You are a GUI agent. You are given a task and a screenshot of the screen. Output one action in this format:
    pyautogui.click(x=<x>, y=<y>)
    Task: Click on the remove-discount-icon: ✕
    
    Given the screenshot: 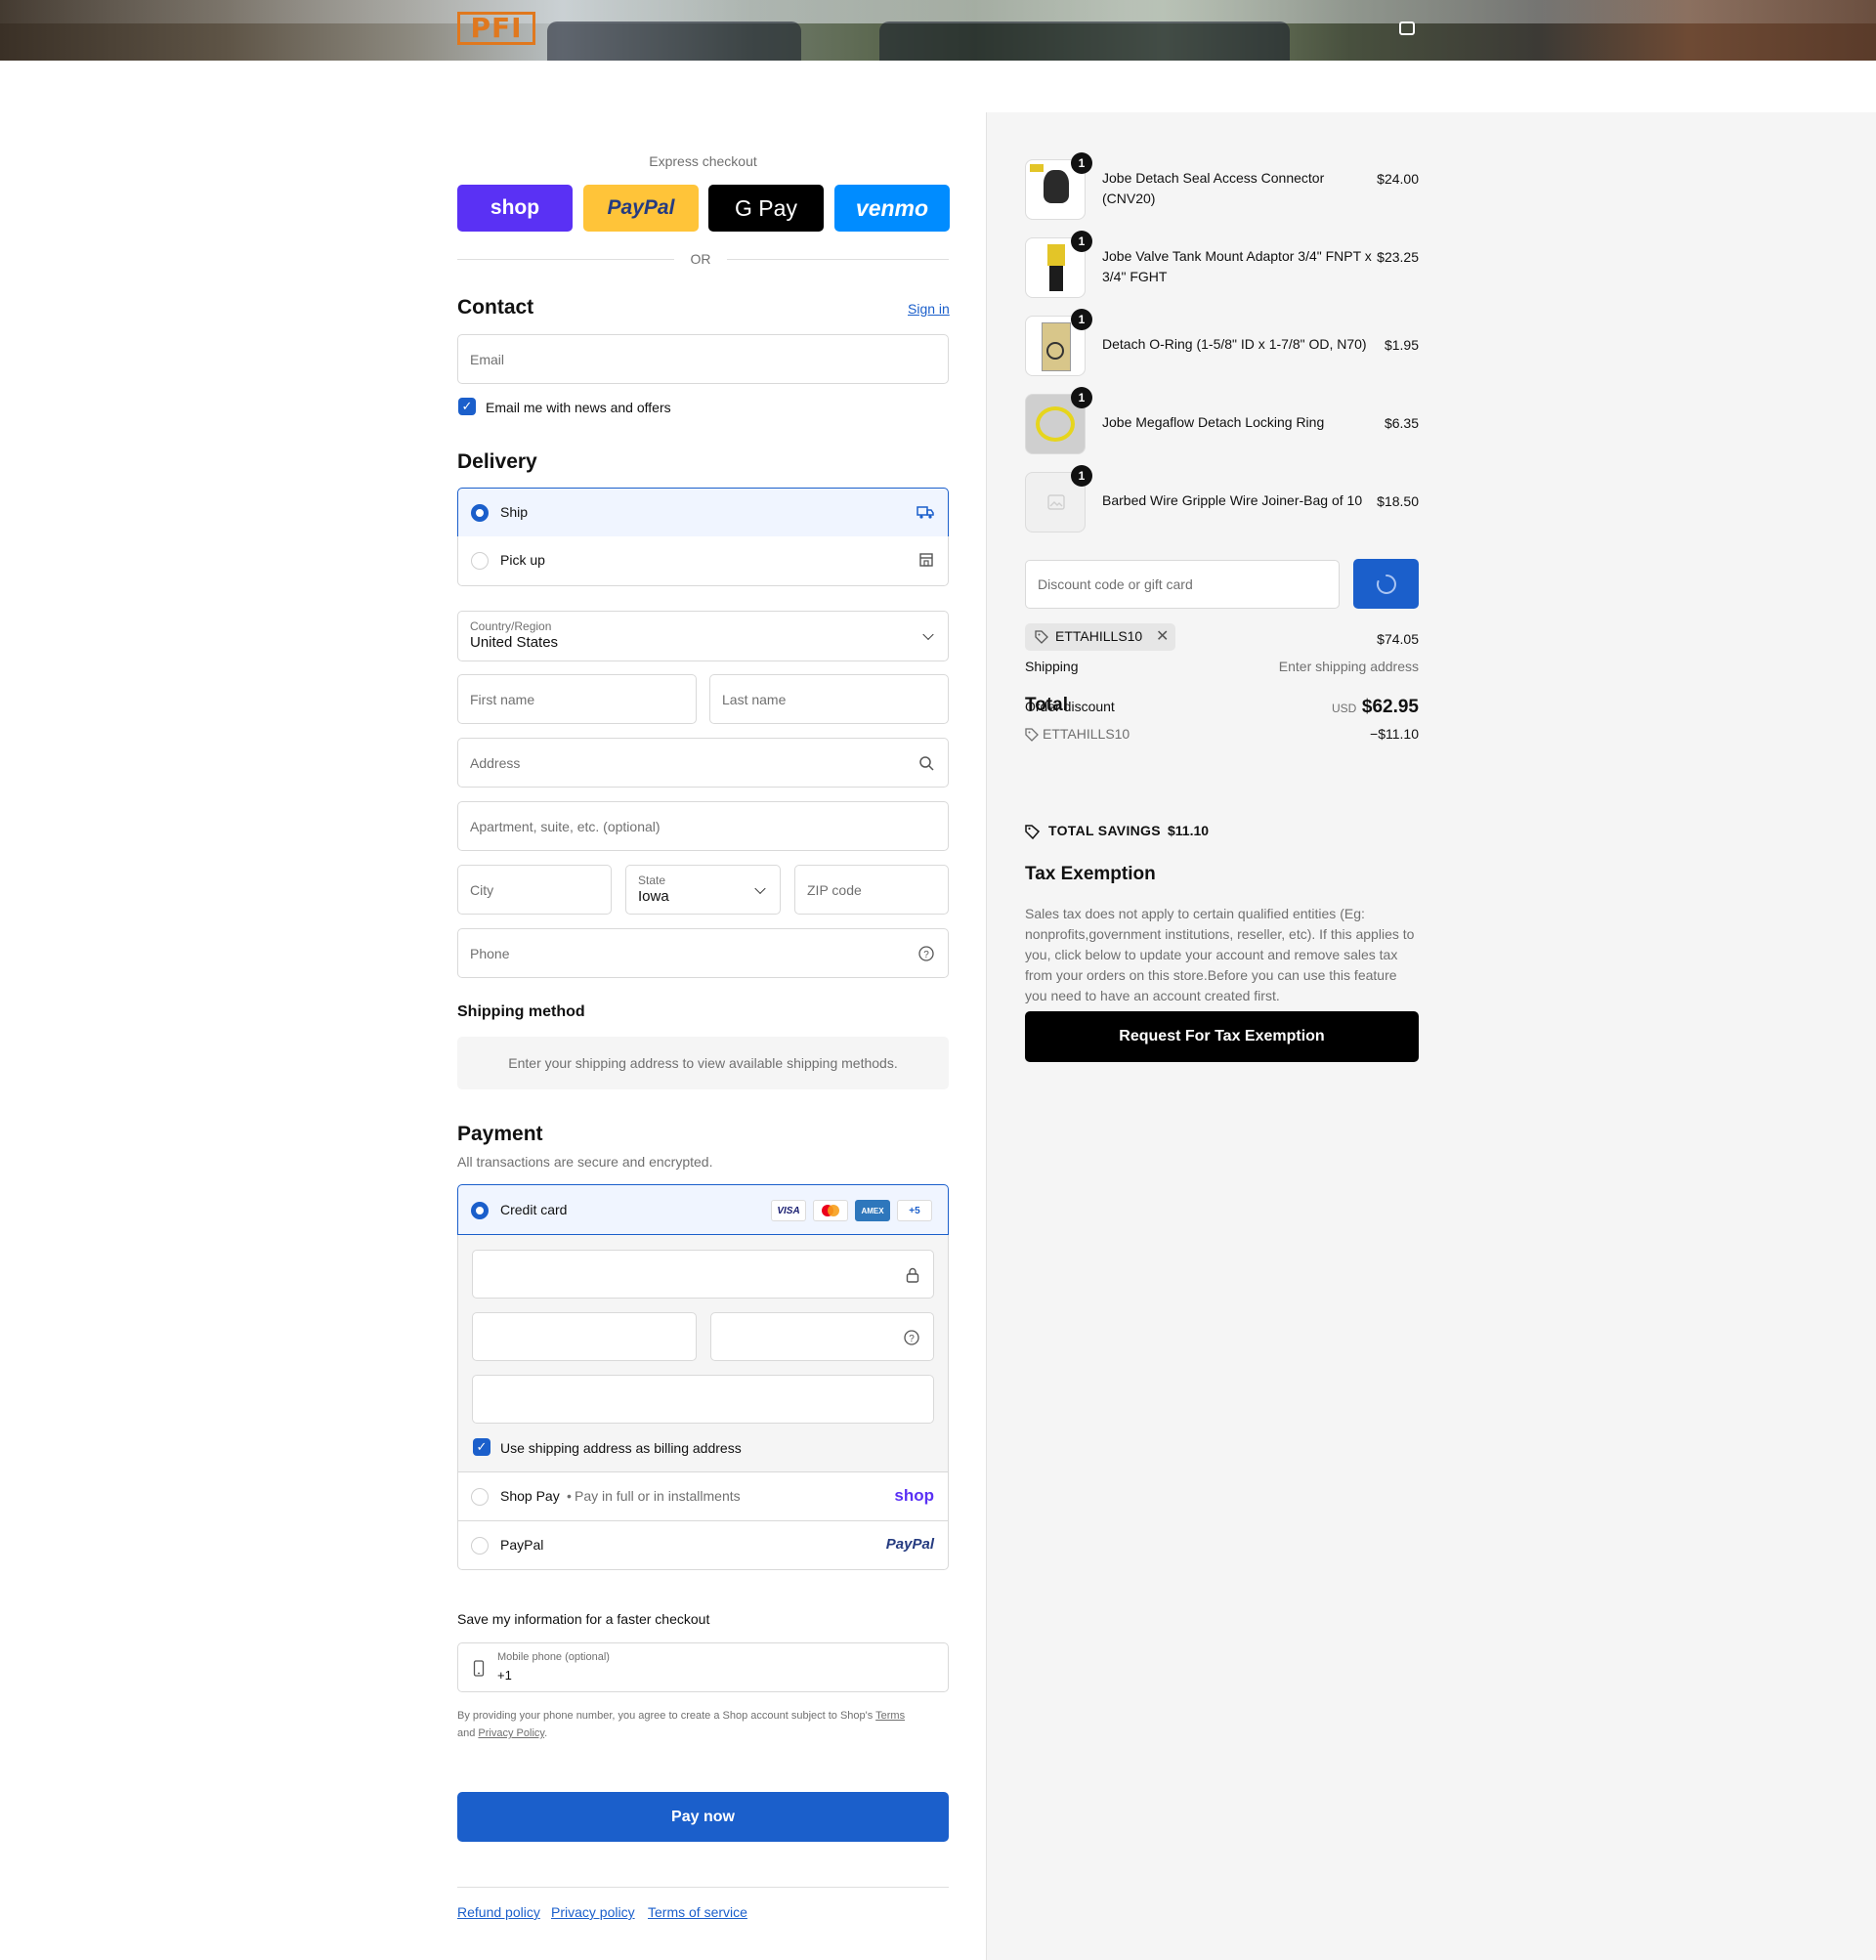 What is the action you would take?
    pyautogui.click(x=1162, y=636)
    